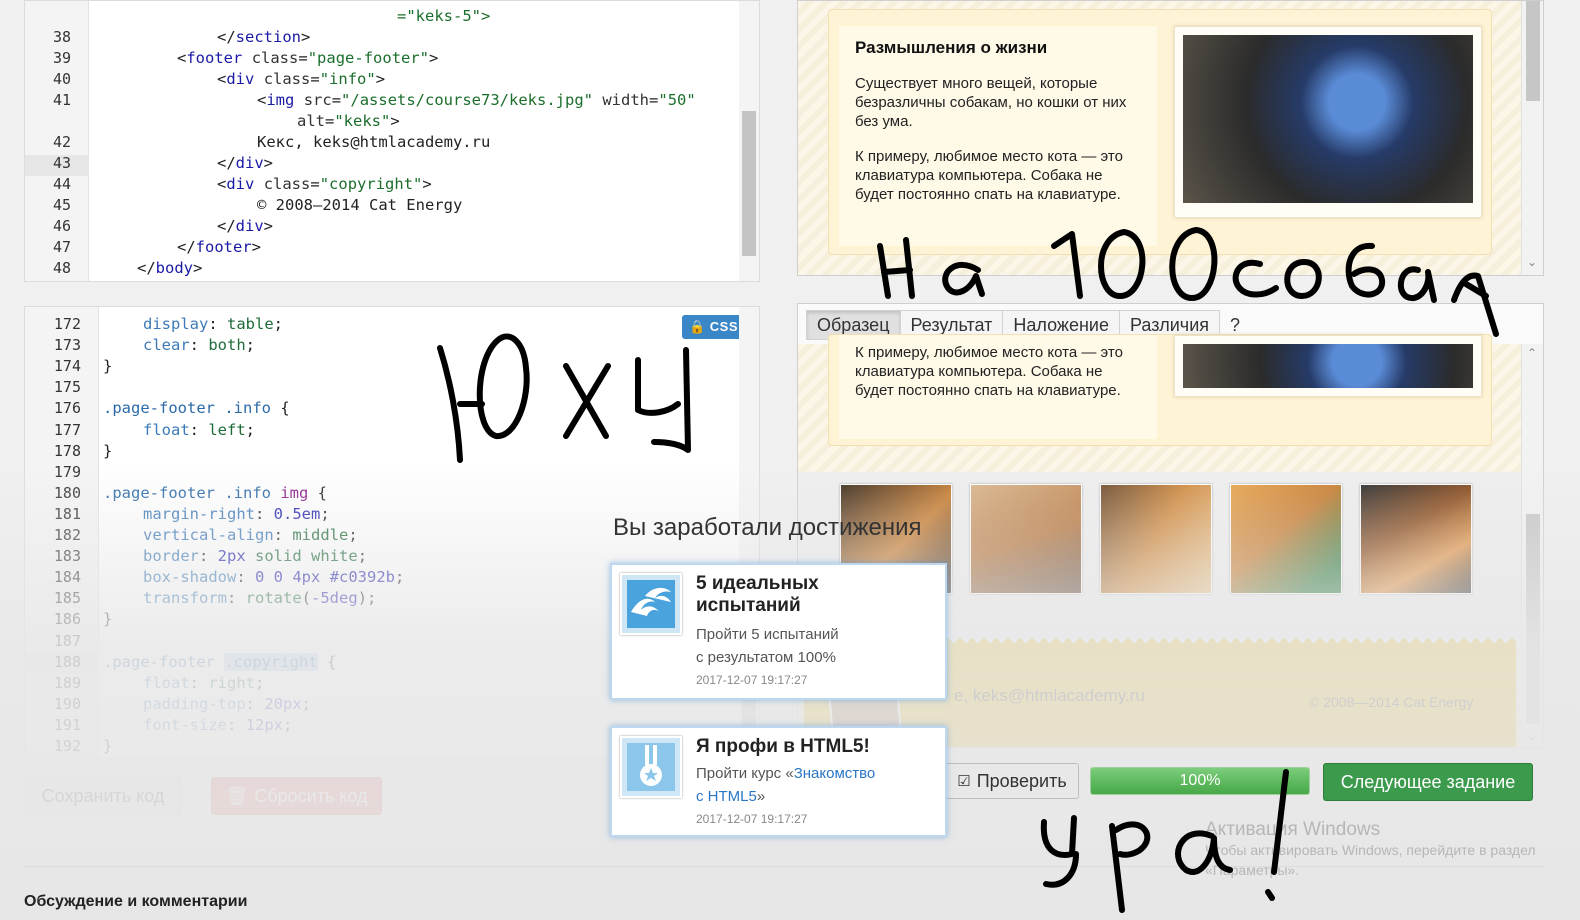 This screenshot has width=1580, height=920. Describe the element at coordinates (951, 47) in the screenshot. I see `article-title: Размышления о жизни` at that location.